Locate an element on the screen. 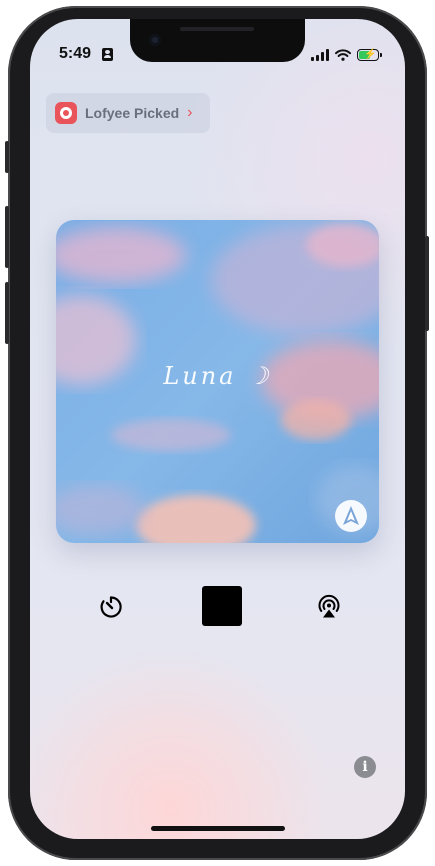 This screenshot has width=435, height=866. app-badge-a-icon is located at coordinates (351, 516).